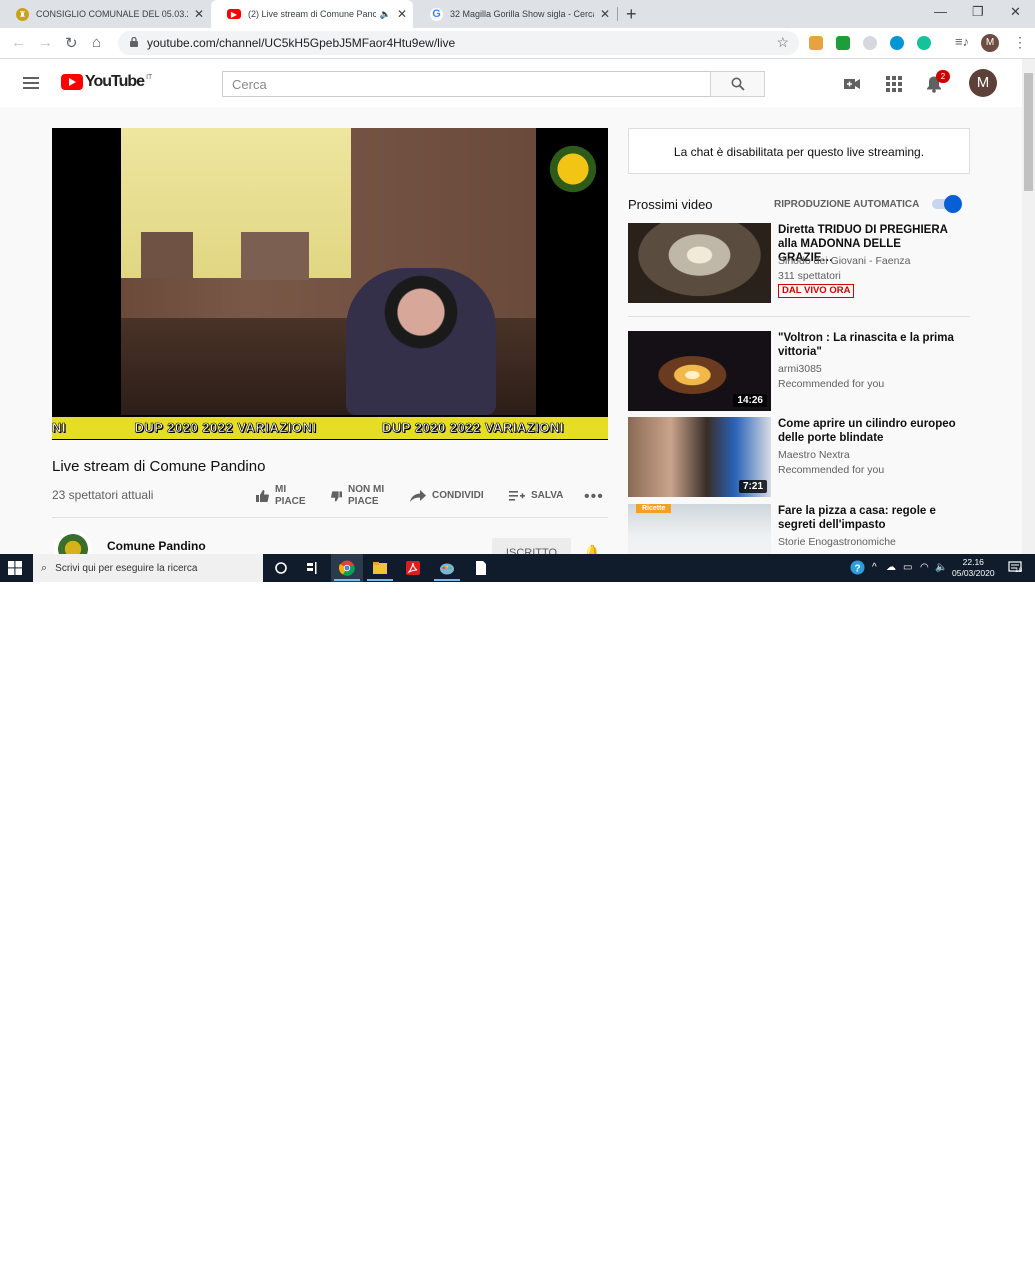  Describe the element at coordinates (857, 567) in the screenshot. I see `help-icon: ?` at that location.